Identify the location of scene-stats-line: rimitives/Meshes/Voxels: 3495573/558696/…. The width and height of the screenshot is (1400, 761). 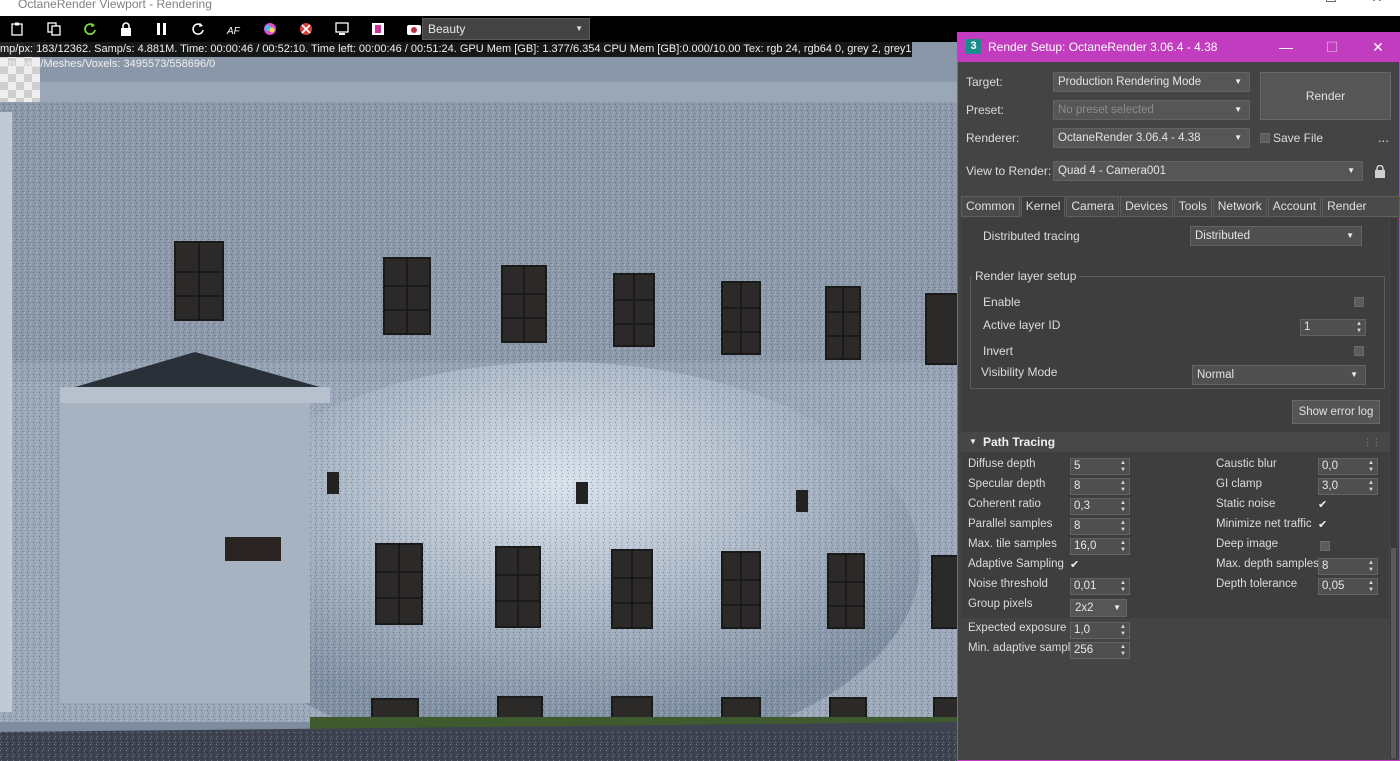
(108, 64).